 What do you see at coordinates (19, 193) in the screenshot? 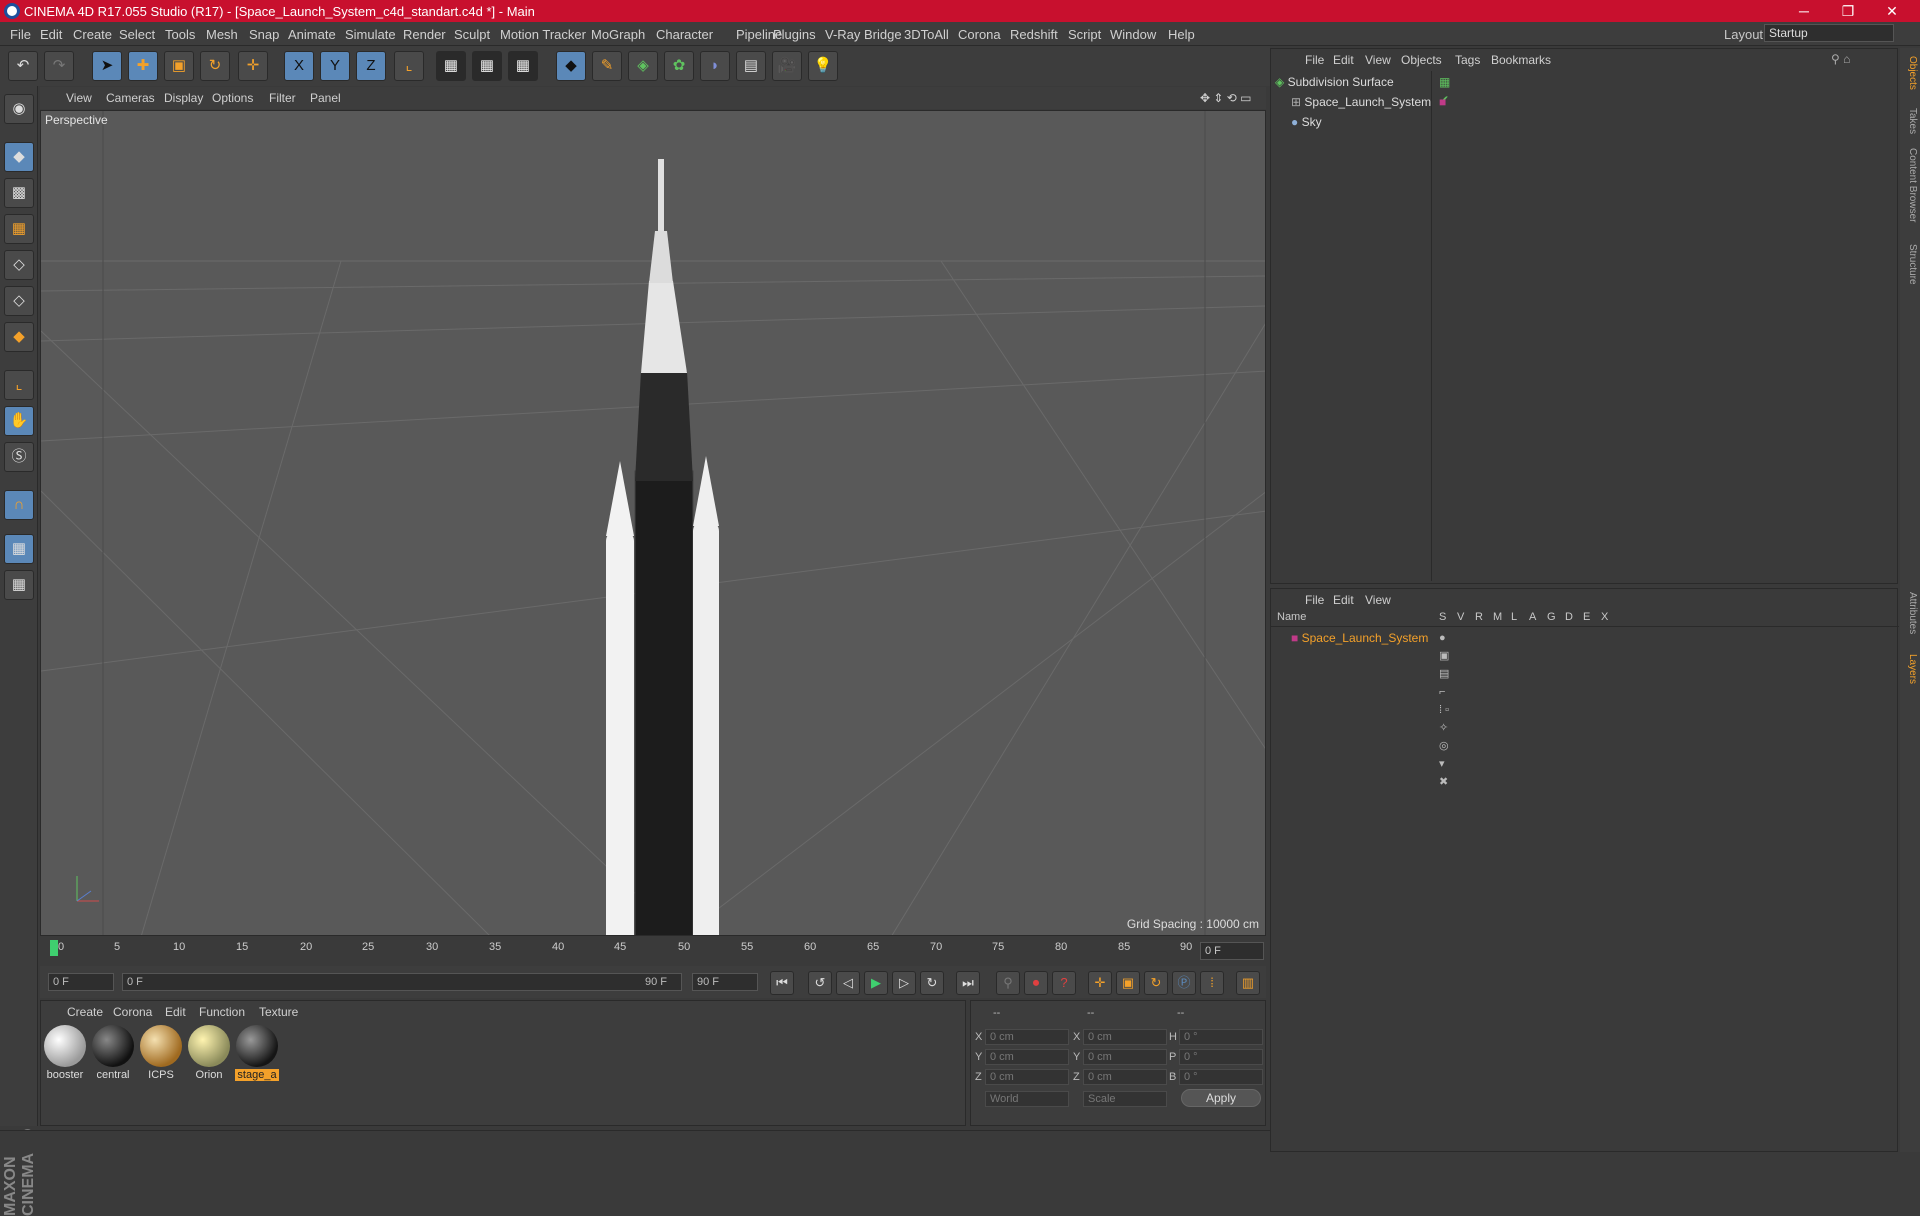
I see `texture-mode-icon: ▩` at bounding box center [19, 193].